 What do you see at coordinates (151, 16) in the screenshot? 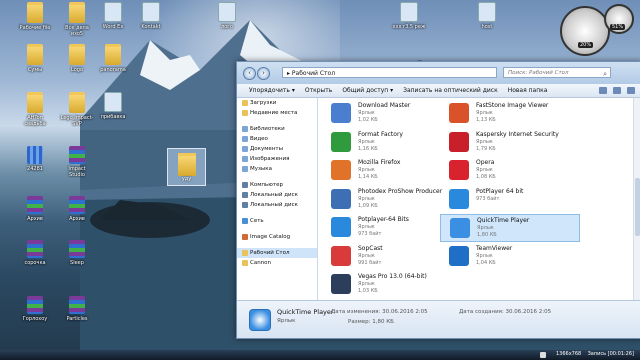
I see `desktop-icon: Kontakt` at bounding box center [151, 16].